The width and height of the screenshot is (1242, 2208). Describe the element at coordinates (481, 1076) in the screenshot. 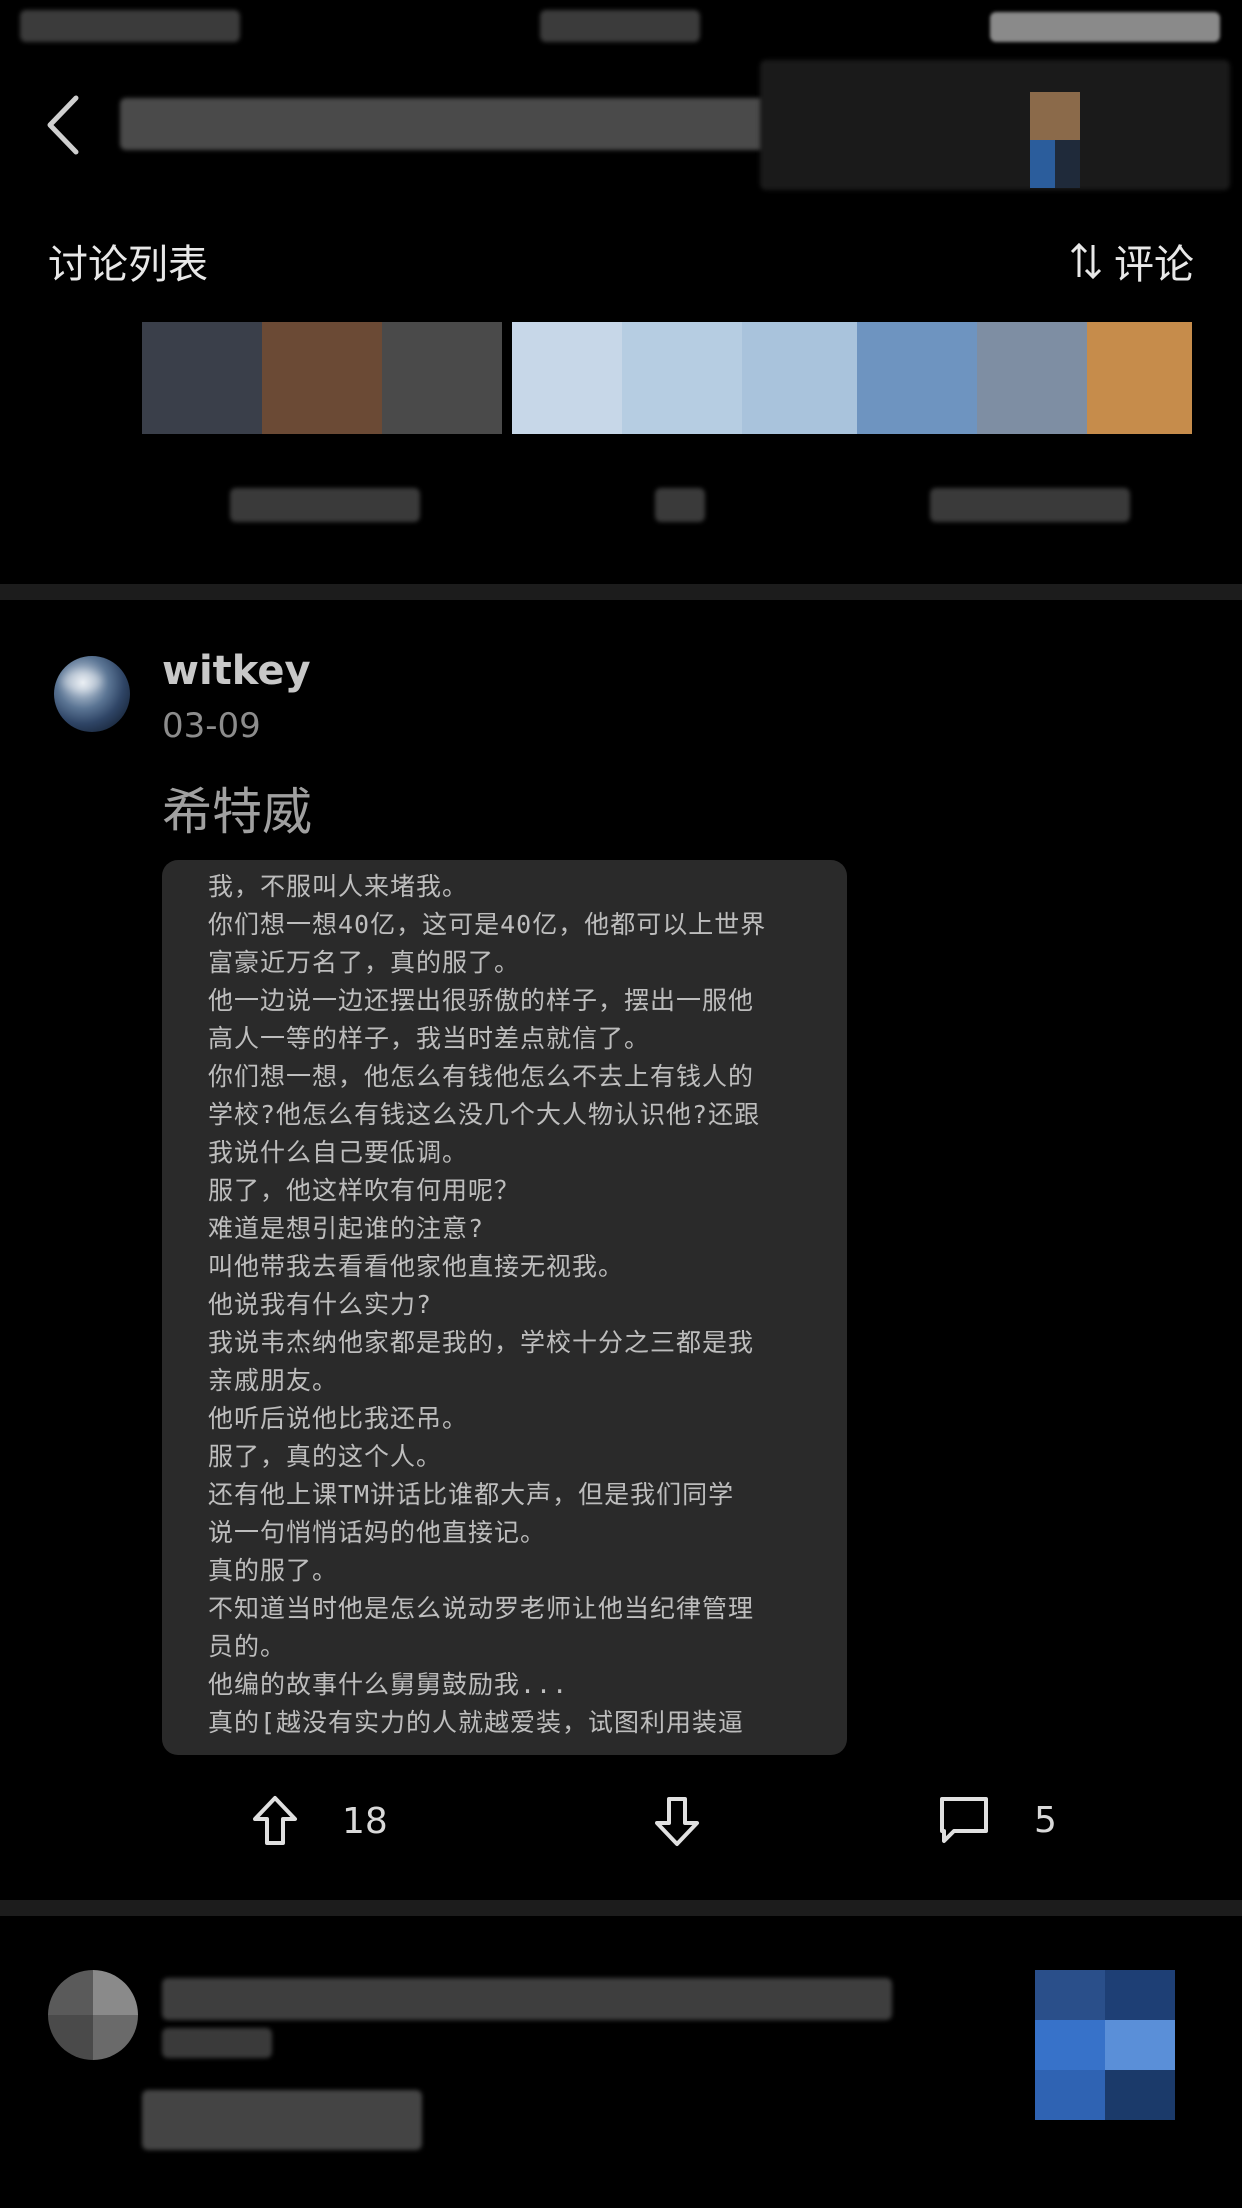

I see `note-line: 你们想一想，他怎么有钱他怎么不去上有钱人的` at that location.